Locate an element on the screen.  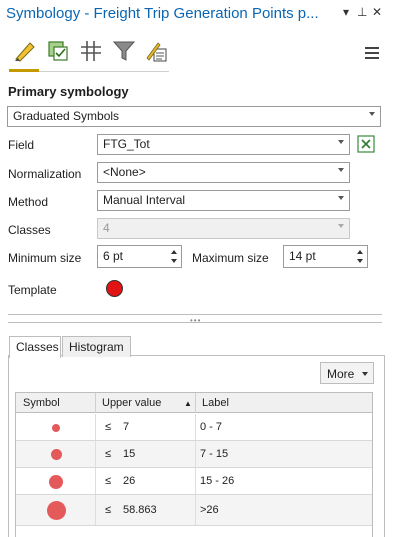
upper-value-cell: 7 is located at coordinates (126, 427).